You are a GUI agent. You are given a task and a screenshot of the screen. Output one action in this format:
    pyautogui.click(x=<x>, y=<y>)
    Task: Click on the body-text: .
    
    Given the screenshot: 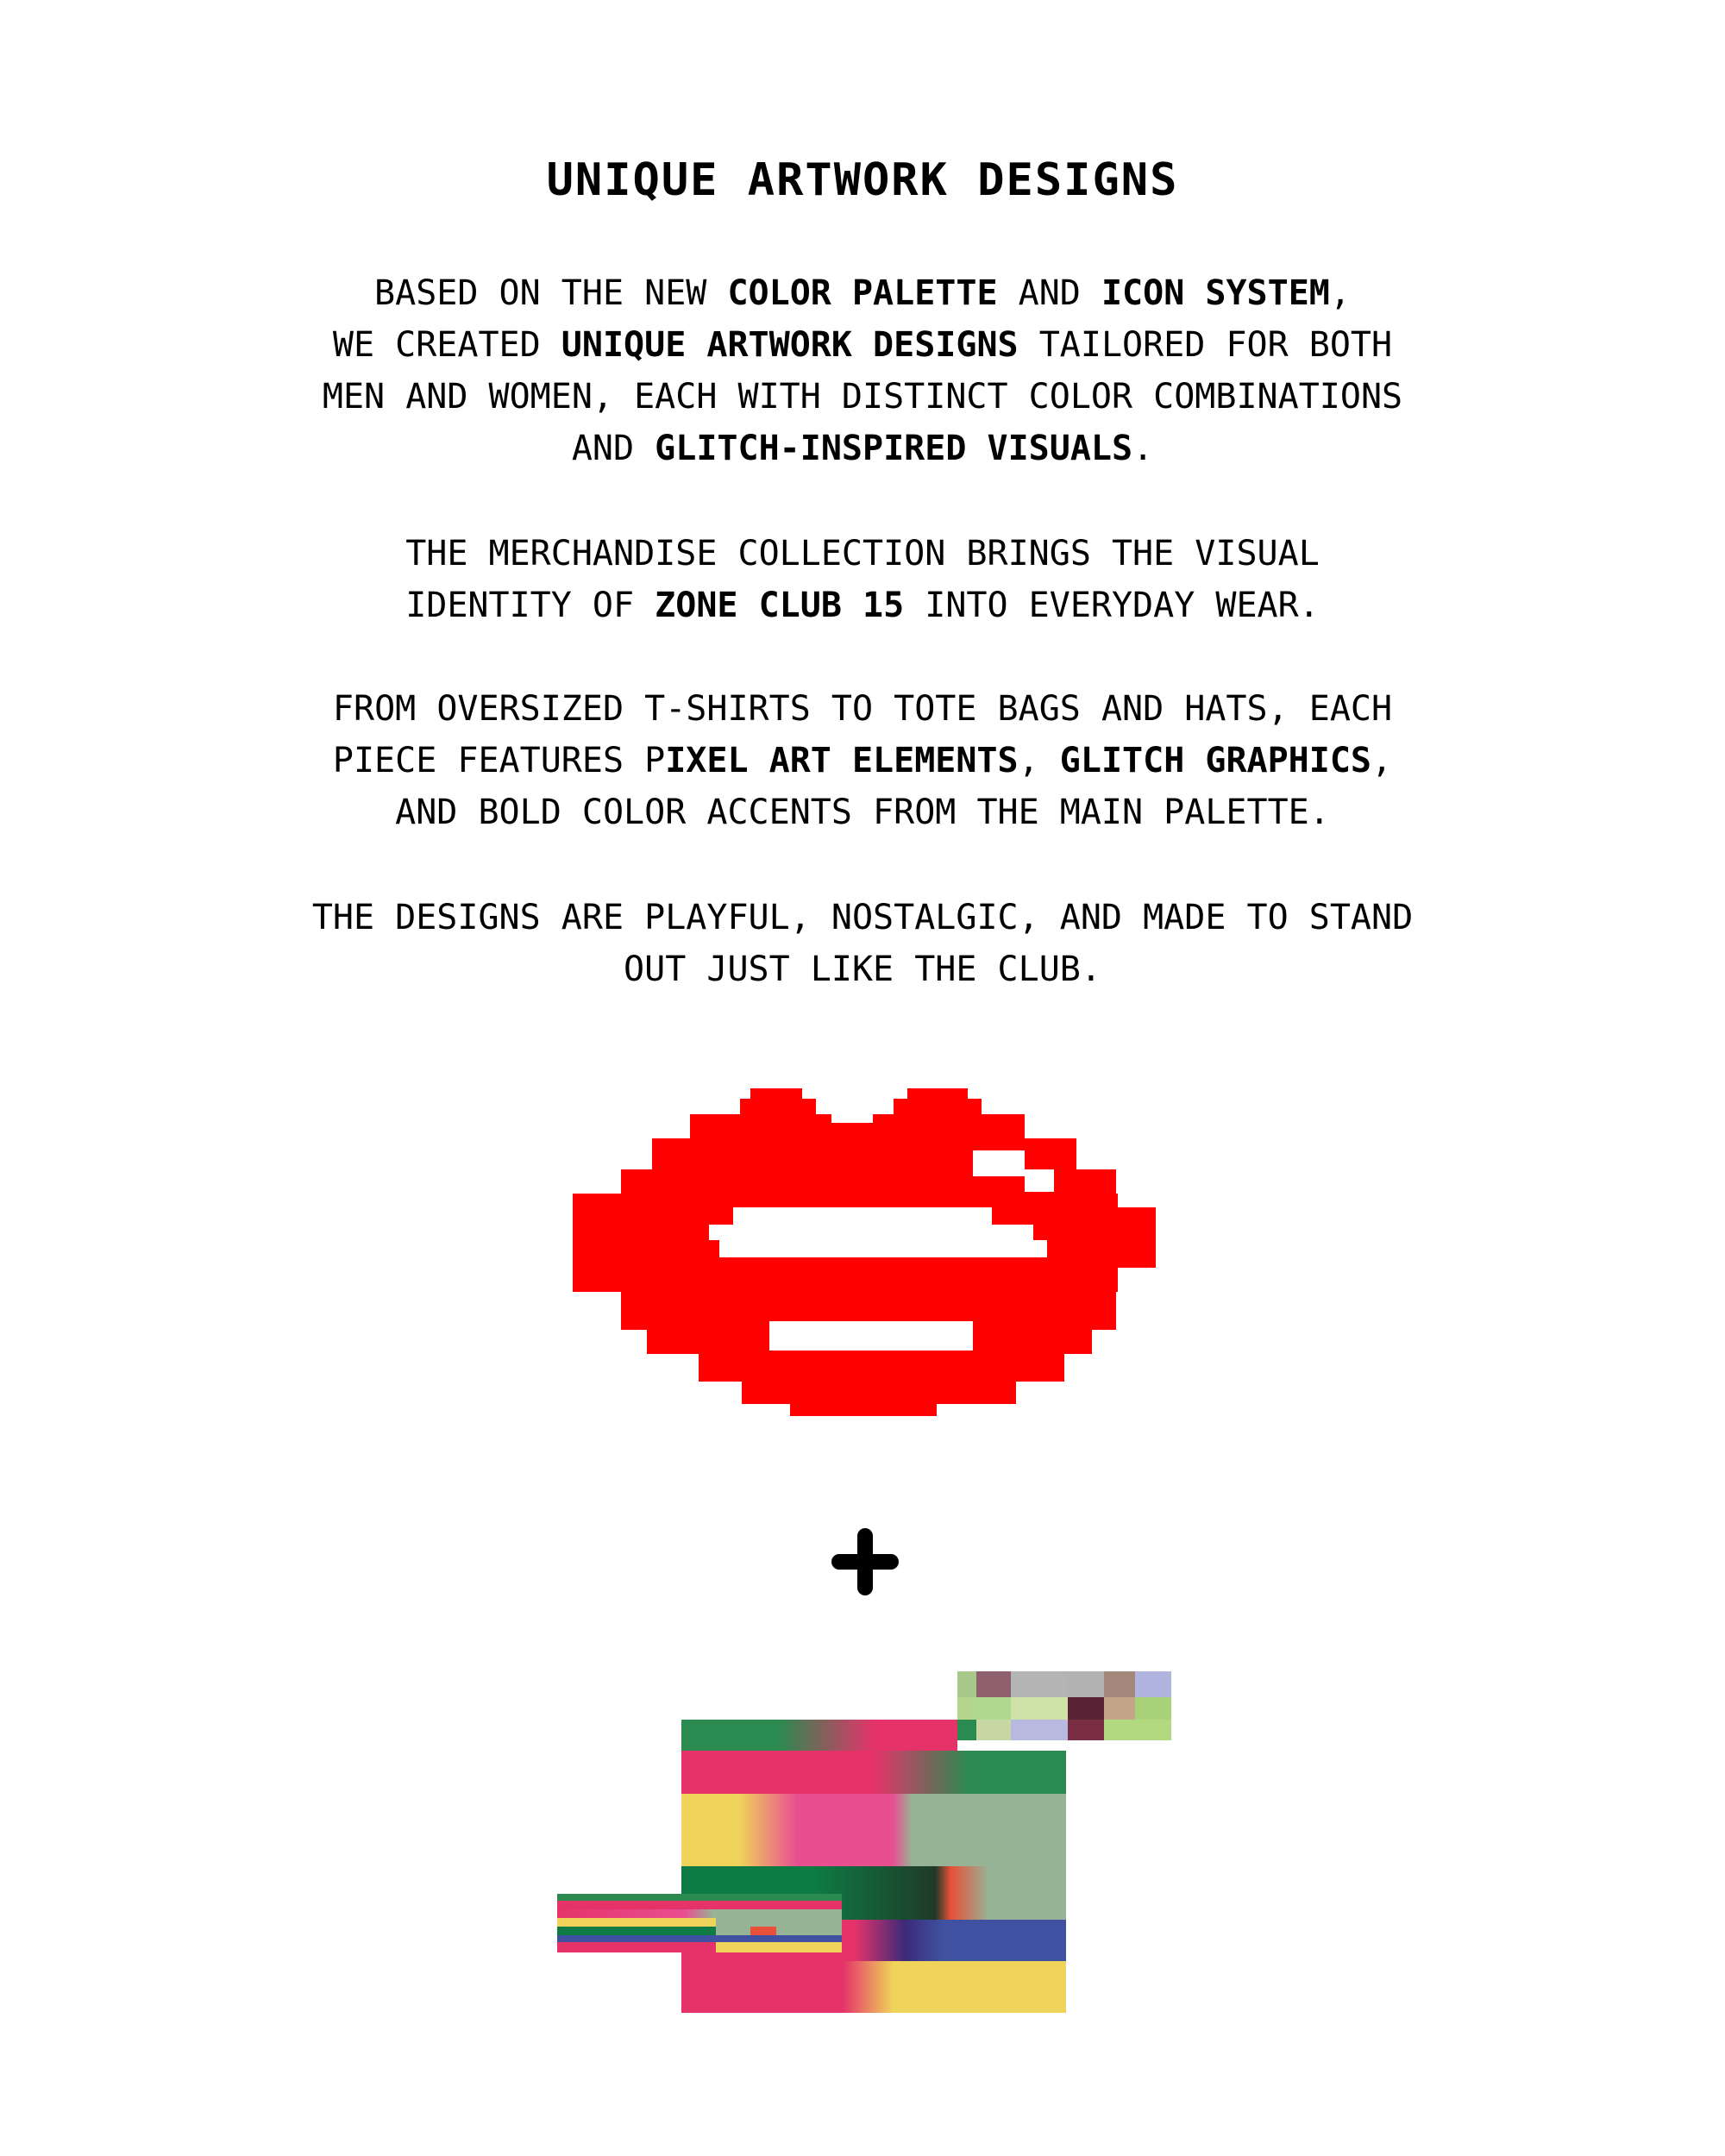 What is the action you would take?
    pyautogui.click(x=1143, y=448)
    